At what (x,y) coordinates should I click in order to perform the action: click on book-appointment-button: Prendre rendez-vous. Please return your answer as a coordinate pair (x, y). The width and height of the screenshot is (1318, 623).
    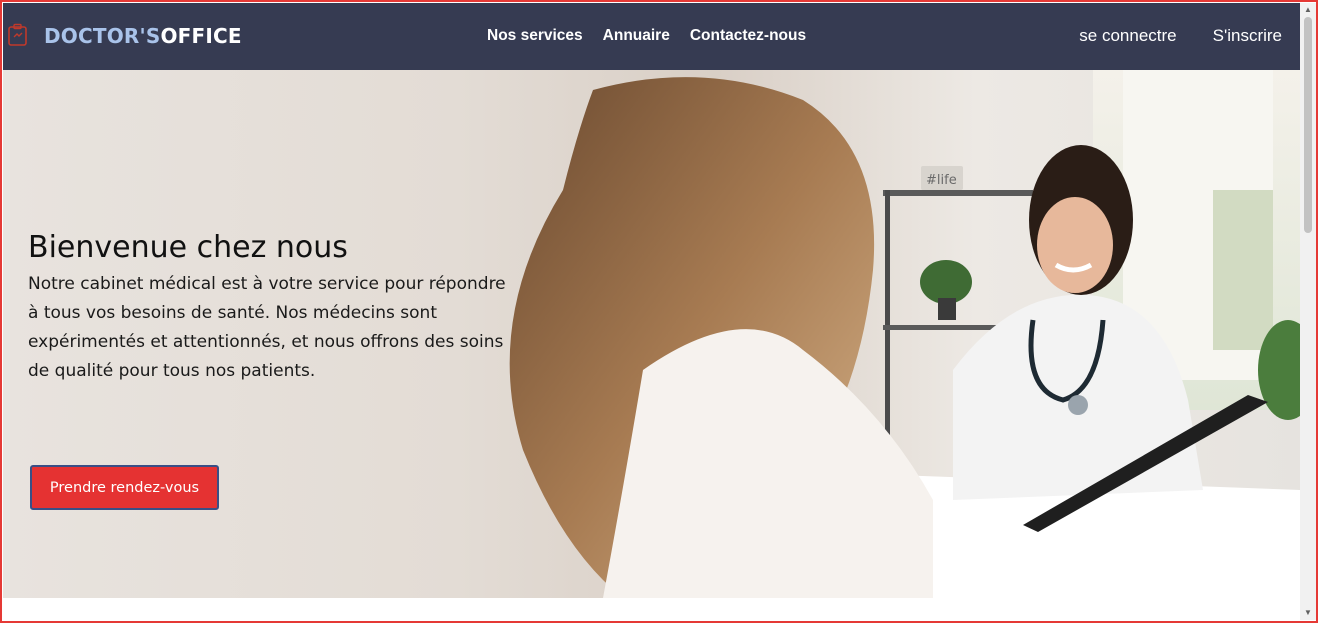
    Looking at the image, I should click on (124, 487).